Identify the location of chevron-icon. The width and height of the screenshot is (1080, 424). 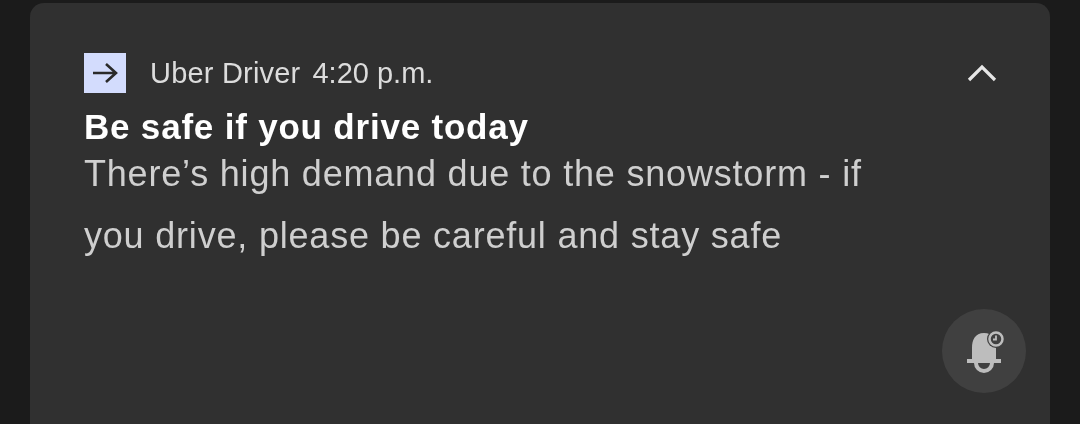
(982, 73).